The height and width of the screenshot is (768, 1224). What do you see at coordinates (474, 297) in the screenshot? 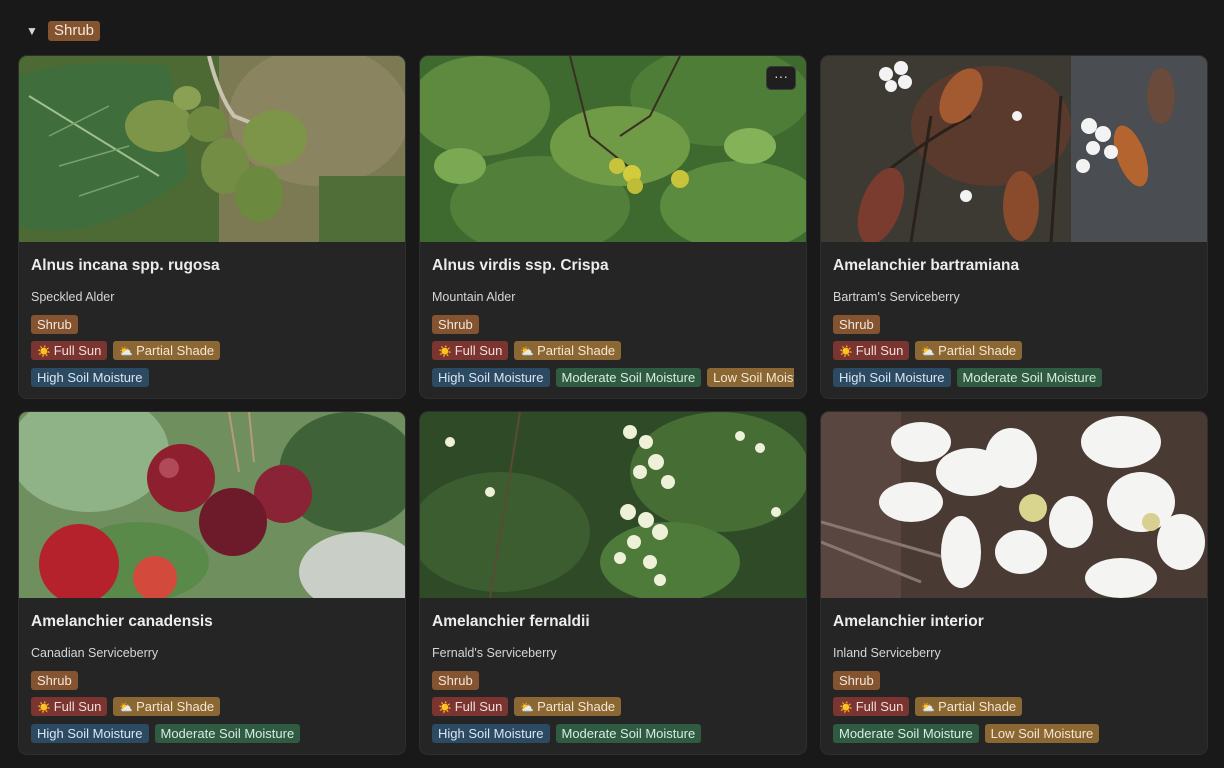
I see `common-name: Mountain Alder` at bounding box center [474, 297].